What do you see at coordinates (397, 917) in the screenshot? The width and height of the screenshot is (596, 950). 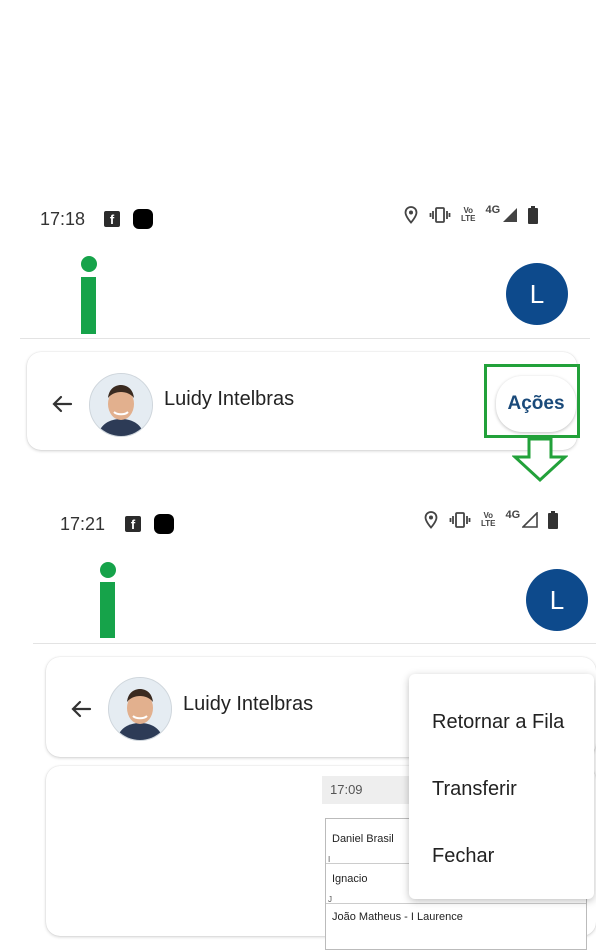 I see `list-item: João Matheus - I Laurence` at bounding box center [397, 917].